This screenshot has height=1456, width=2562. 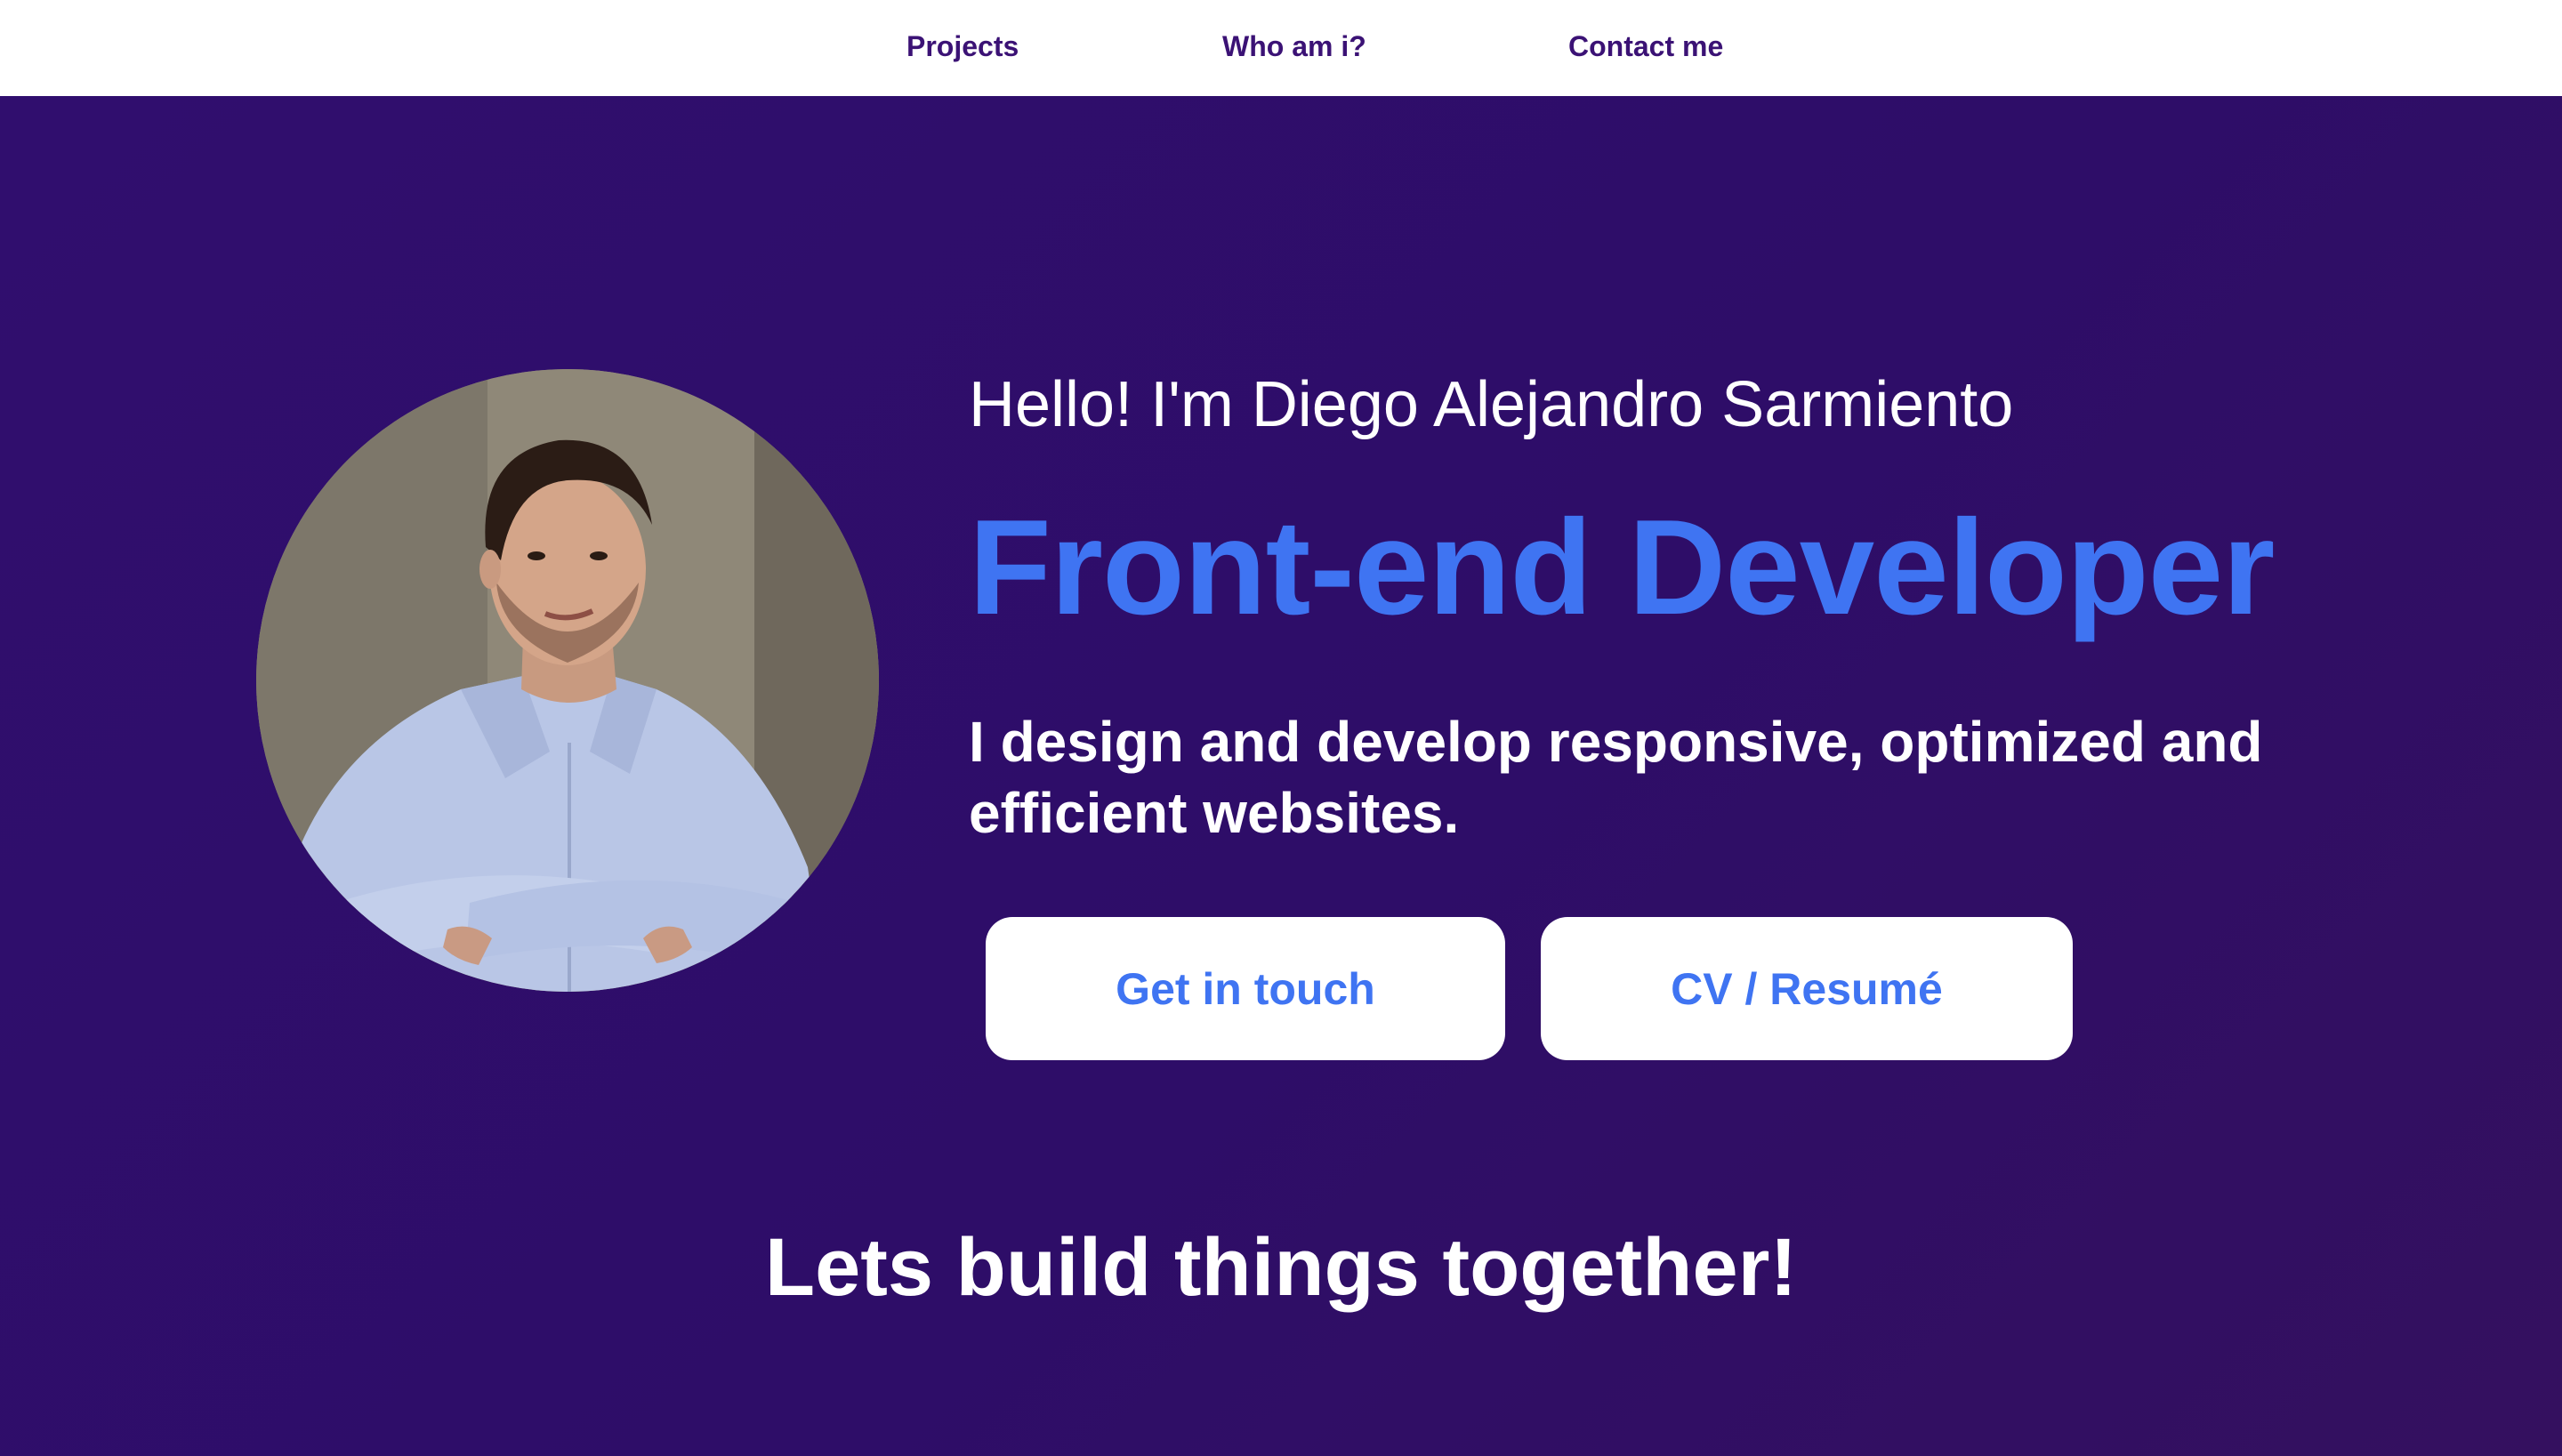 I want to click on nav-link-projects: Projects, so click(x=962, y=46).